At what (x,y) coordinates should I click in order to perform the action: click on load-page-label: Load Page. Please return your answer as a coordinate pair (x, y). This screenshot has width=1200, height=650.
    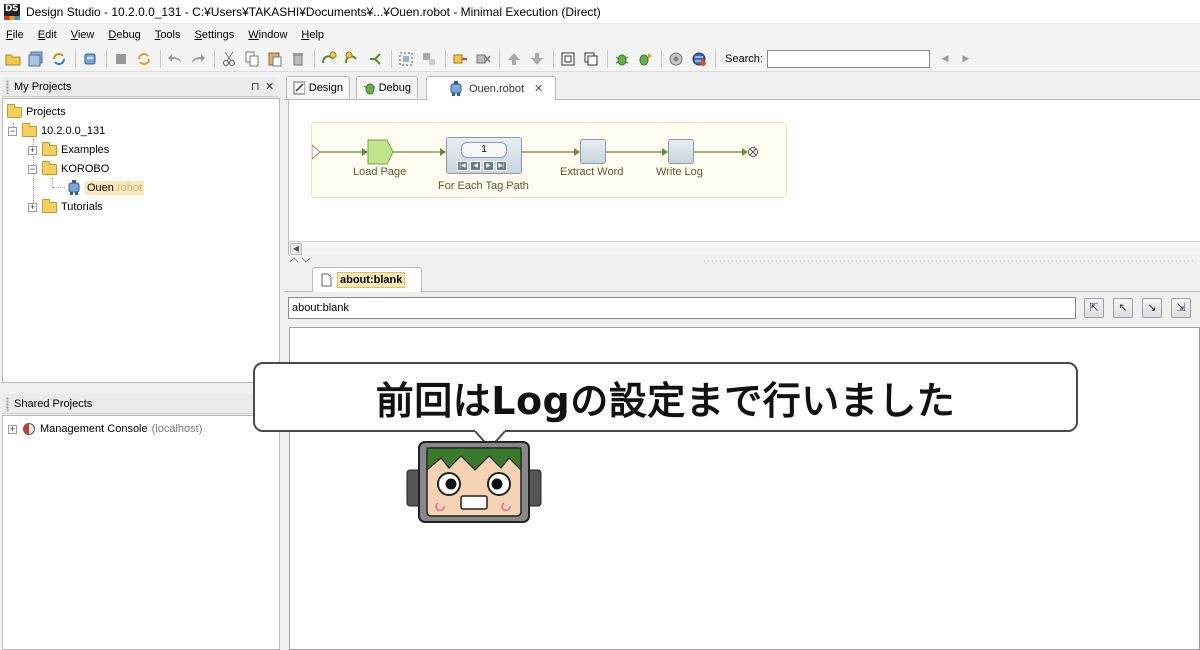
    Looking at the image, I should click on (380, 172).